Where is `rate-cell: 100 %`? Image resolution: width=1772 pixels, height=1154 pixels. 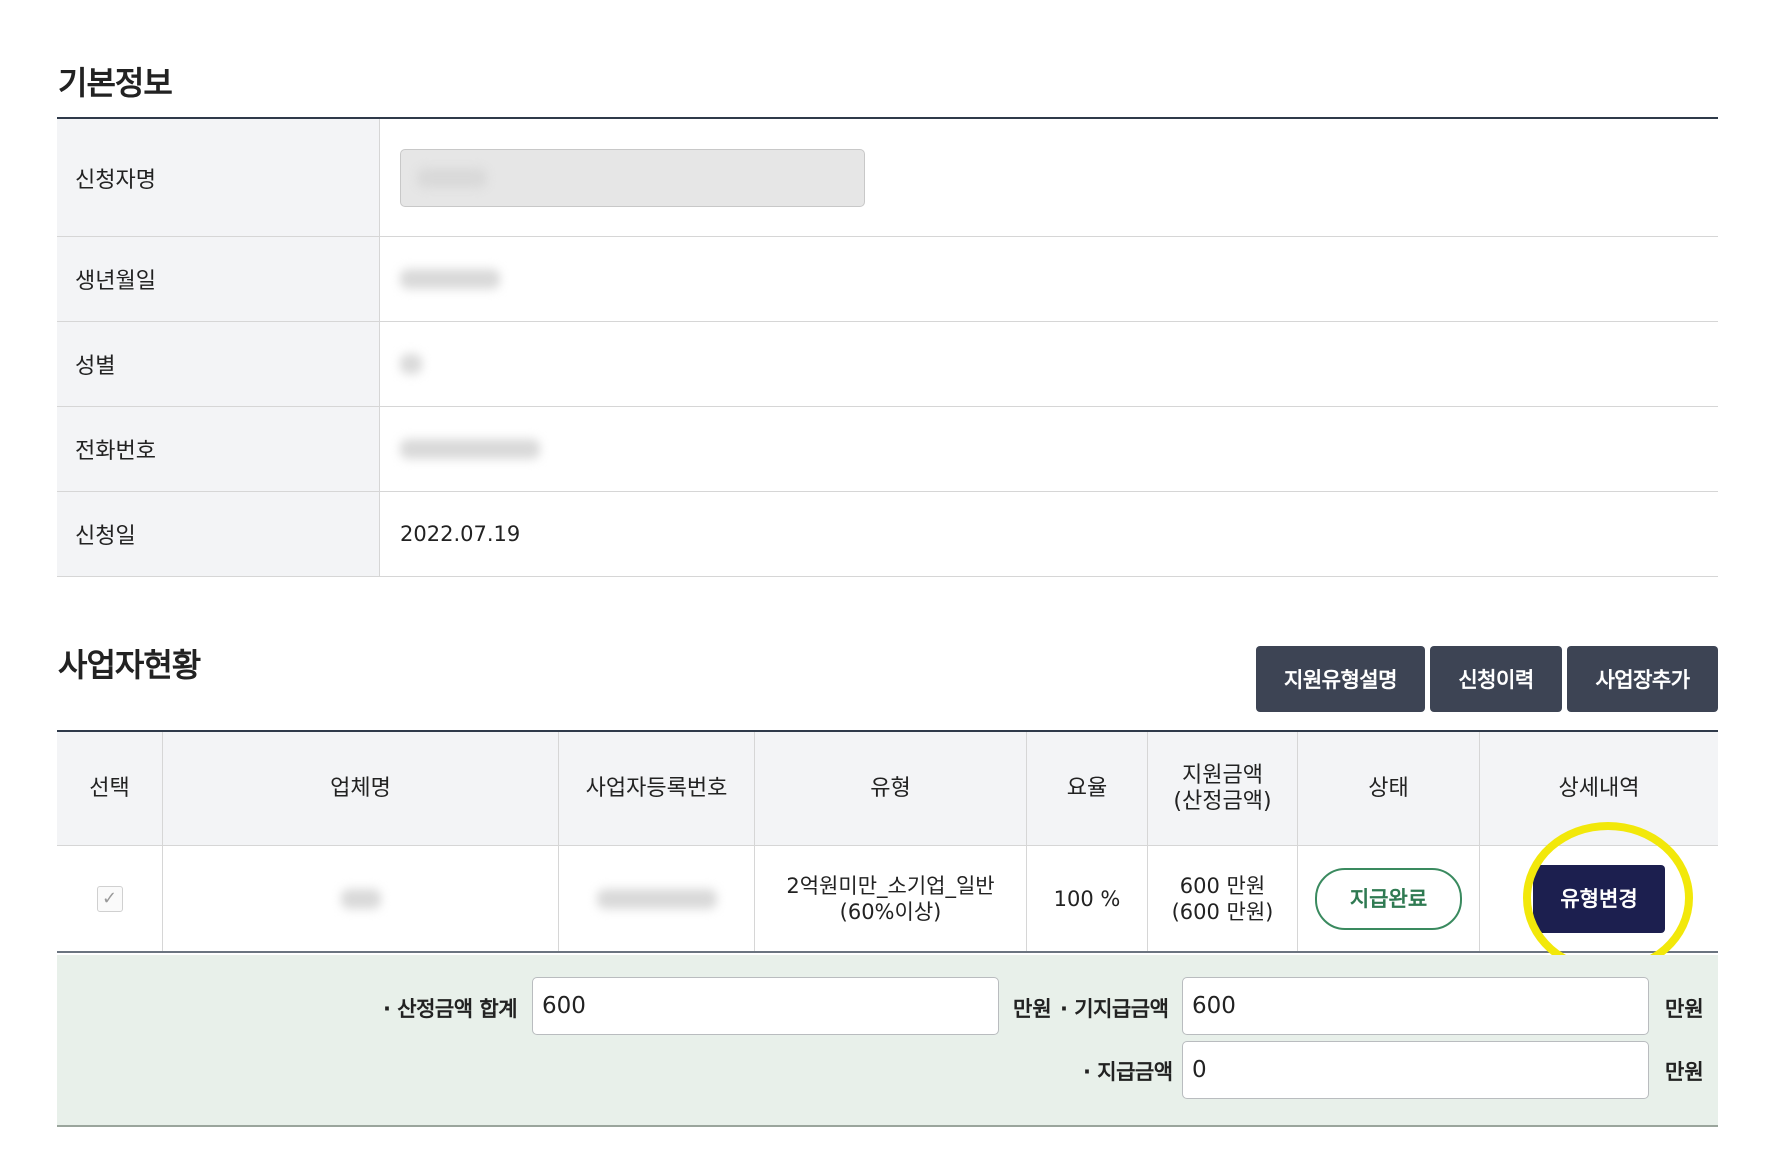 rate-cell: 100 % is located at coordinates (1087, 898).